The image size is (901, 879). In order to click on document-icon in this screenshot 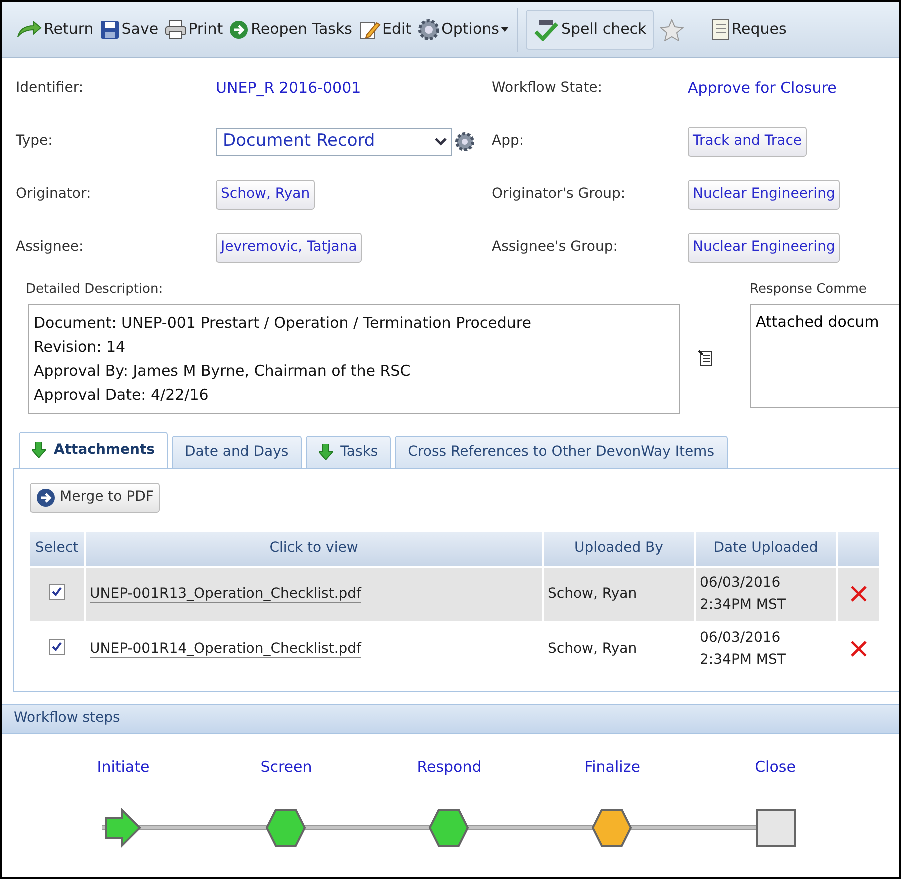, I will do `click(721, 29)`.